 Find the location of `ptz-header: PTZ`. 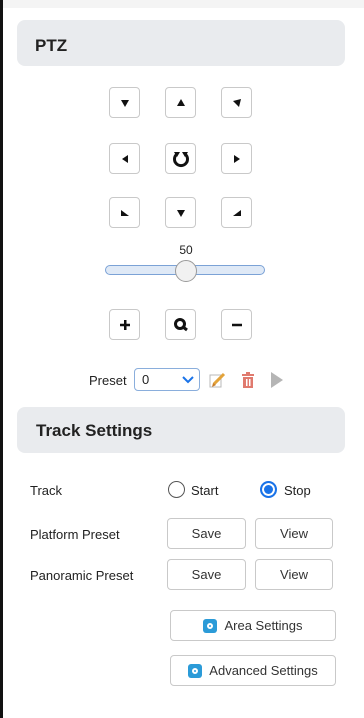

ptz-header: PTZ is located at coordinates (181, 43).